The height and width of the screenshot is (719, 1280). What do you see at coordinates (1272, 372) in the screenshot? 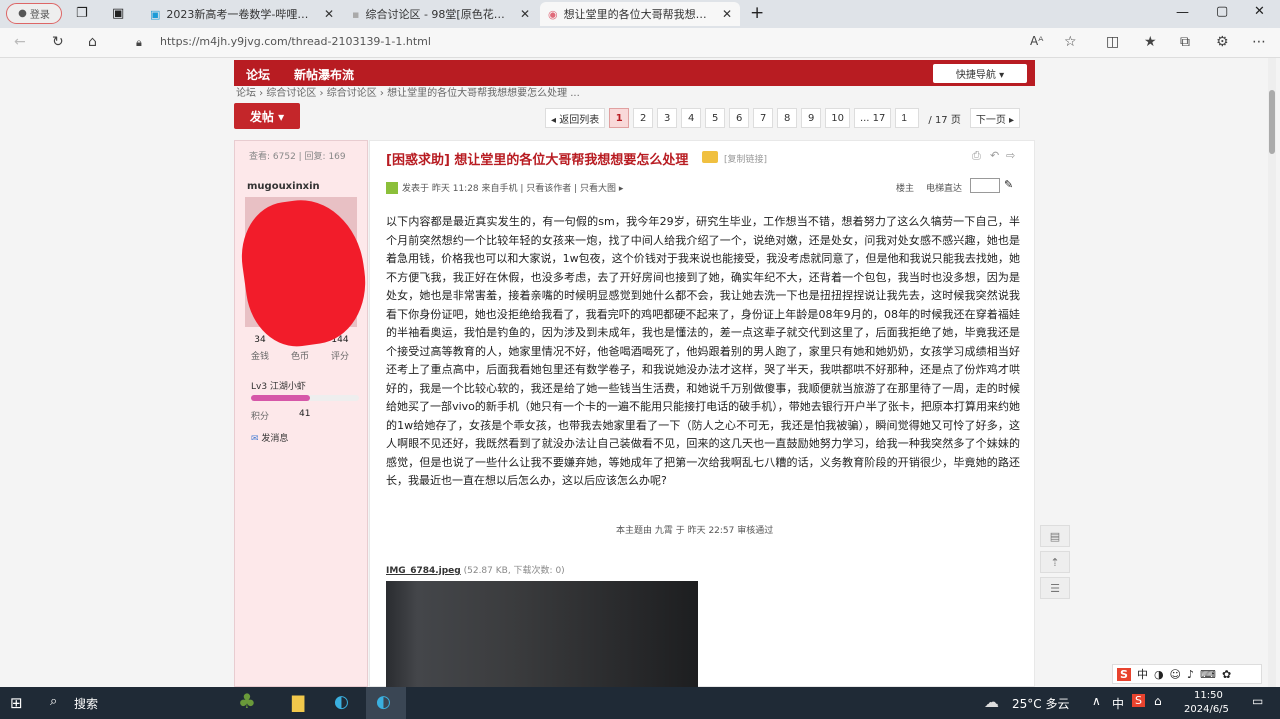
I see `scrollbar` at bounding box center [1272, 372].